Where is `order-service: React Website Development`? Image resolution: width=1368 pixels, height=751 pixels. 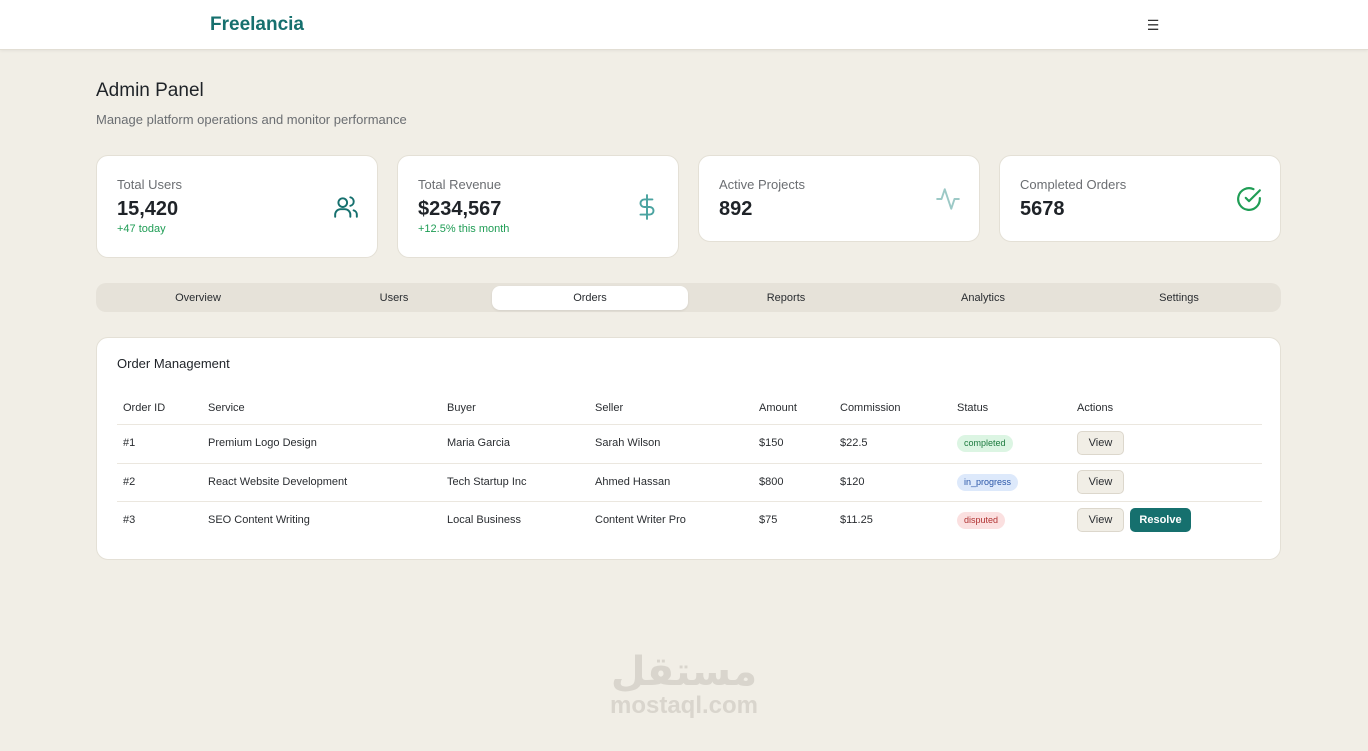
order-service: React Website Development is located at coordinates (278, 482).